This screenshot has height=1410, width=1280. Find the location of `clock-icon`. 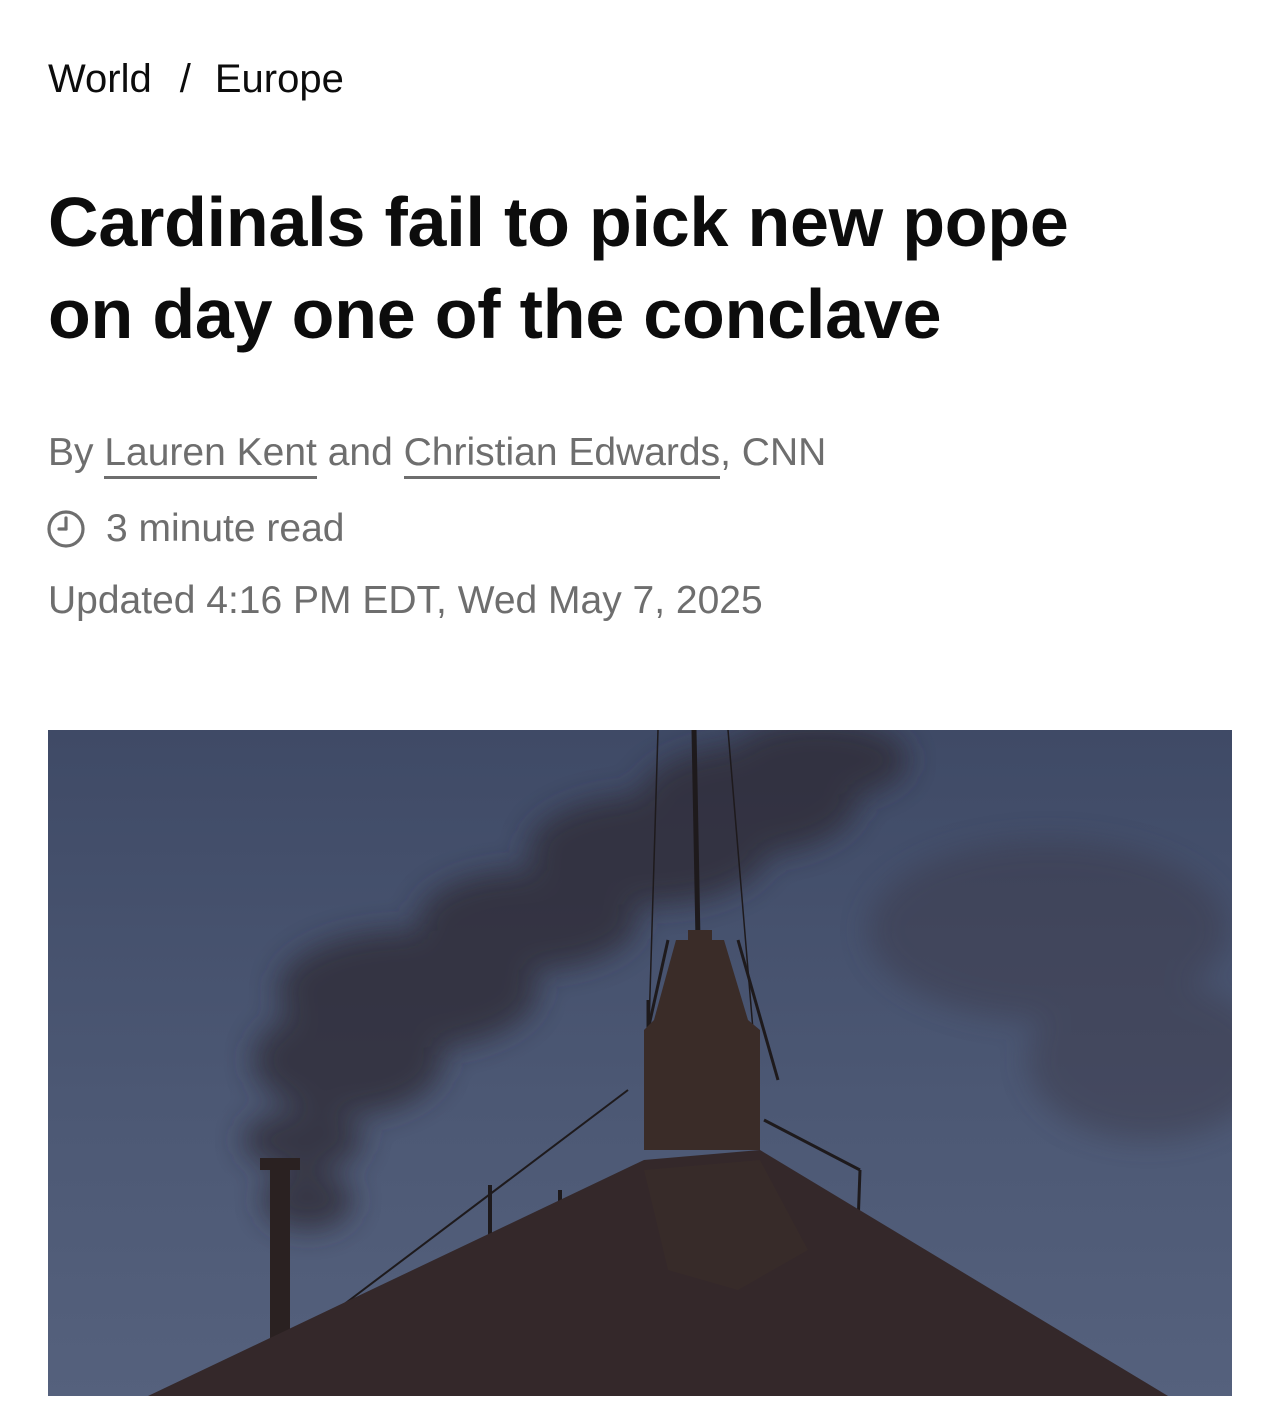

clock-icon is located at coordinates (66, 529).